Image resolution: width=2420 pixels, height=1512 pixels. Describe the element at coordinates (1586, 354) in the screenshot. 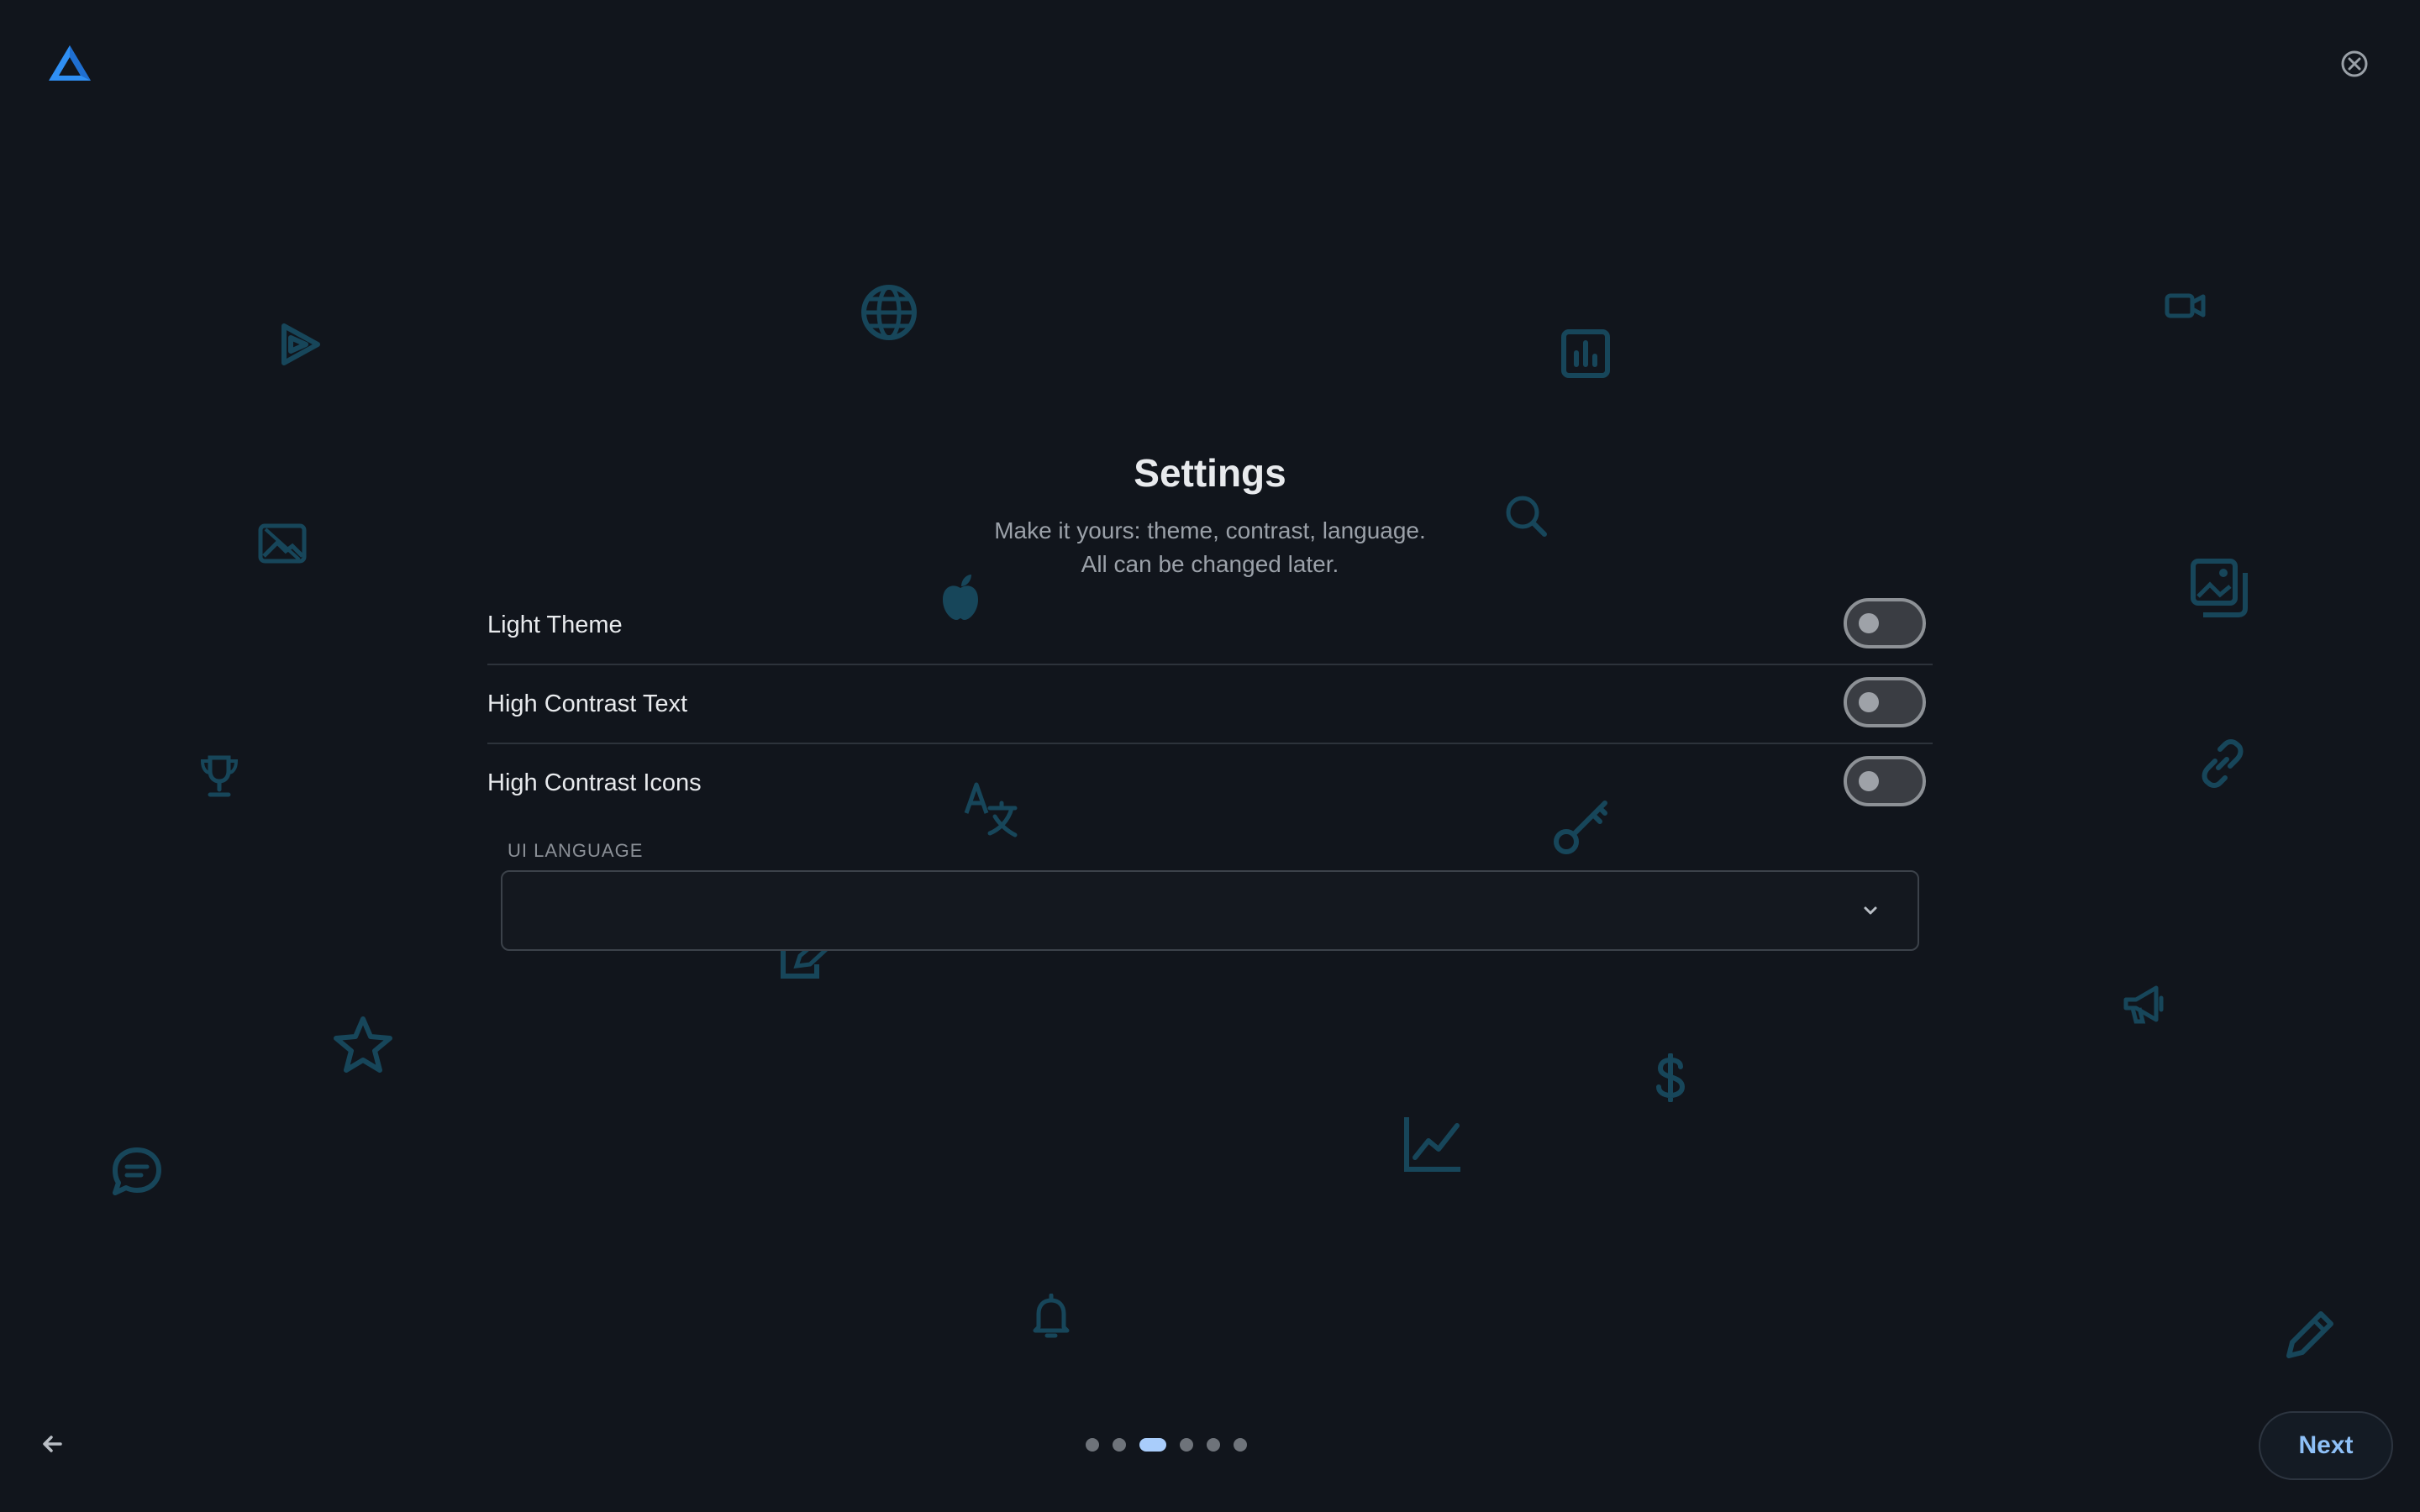

I see `bar-chart-icon` at that location.